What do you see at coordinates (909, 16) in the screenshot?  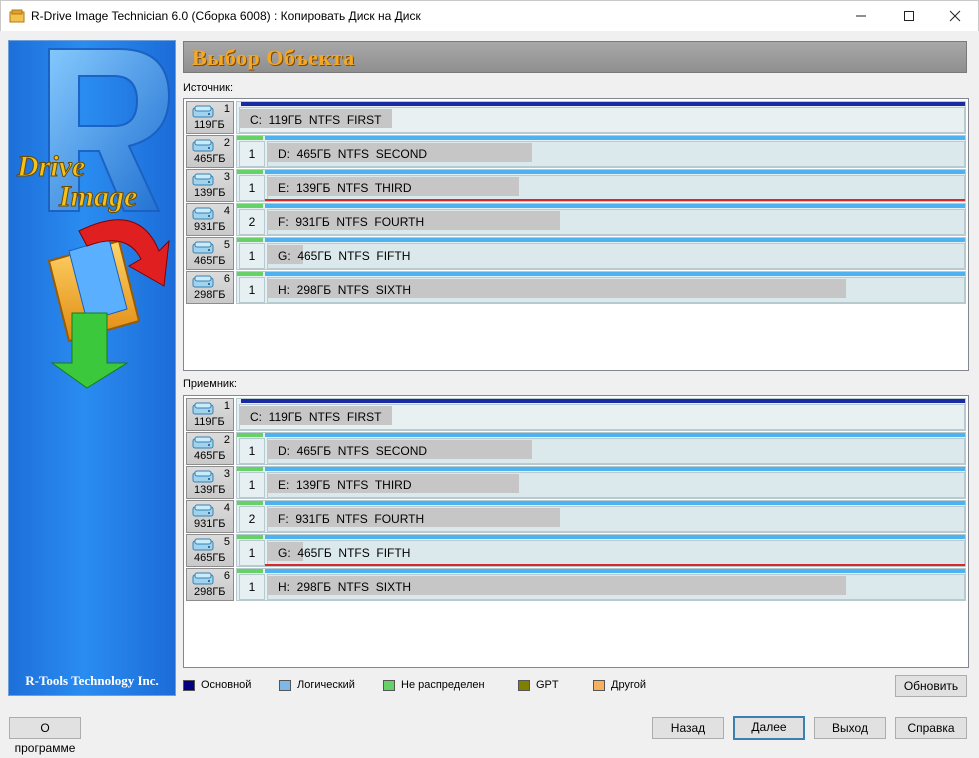 I see `maximize-button` at bounding box center [909, 16].